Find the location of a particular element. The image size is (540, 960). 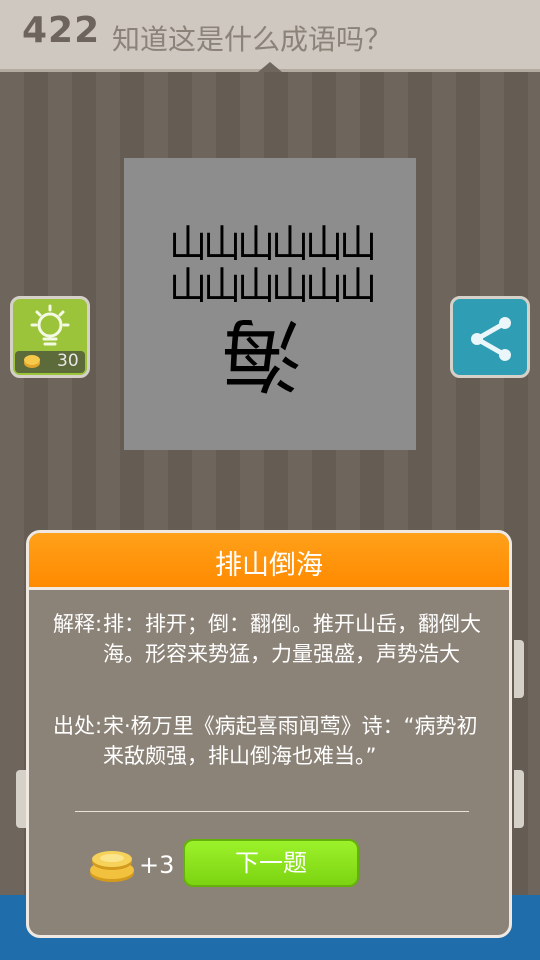

source-text: 宋·杨万里《病起喜雨闻莺》诗：“病势初来敌颇强，排山倒海也难当。” is located at coordinates (290, 741).